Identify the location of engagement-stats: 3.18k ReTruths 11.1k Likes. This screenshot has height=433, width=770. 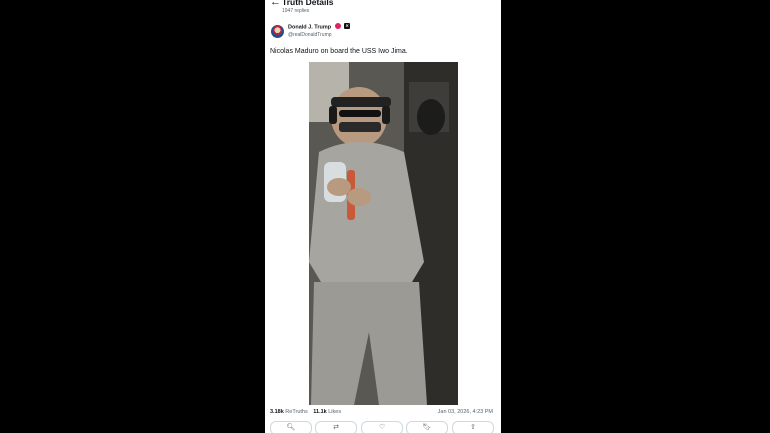
(307, 412).